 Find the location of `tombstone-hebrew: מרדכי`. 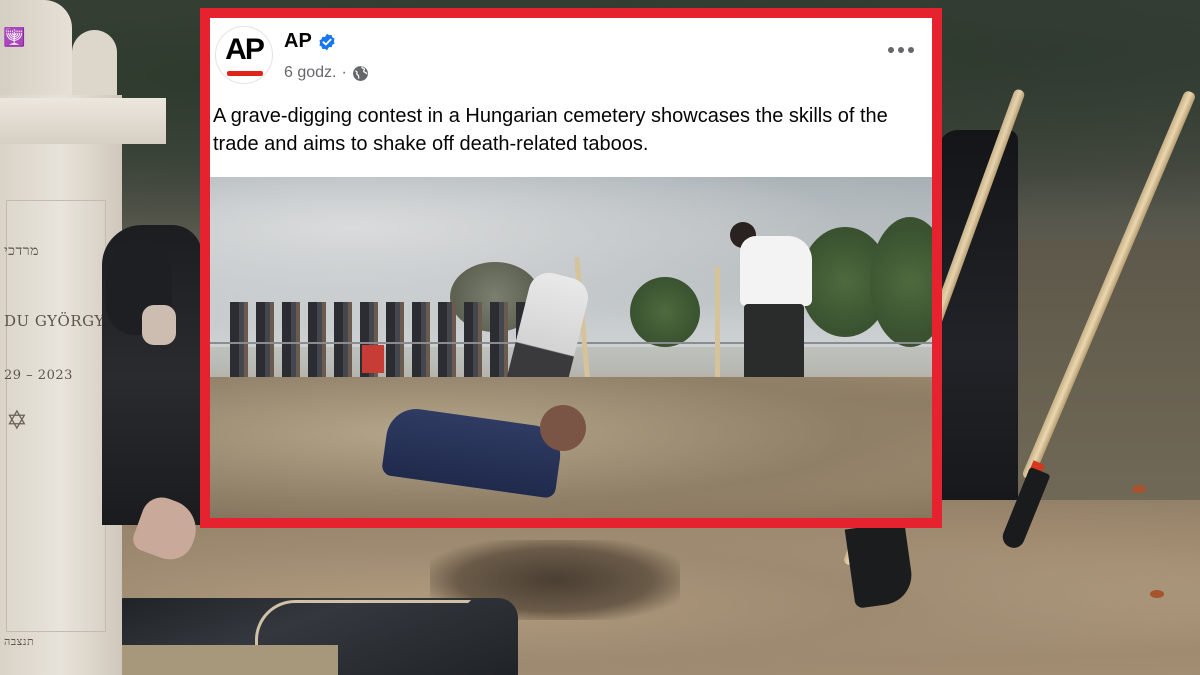

tombstone-hebrew: מרדכי is located at coordinates (21, 251).